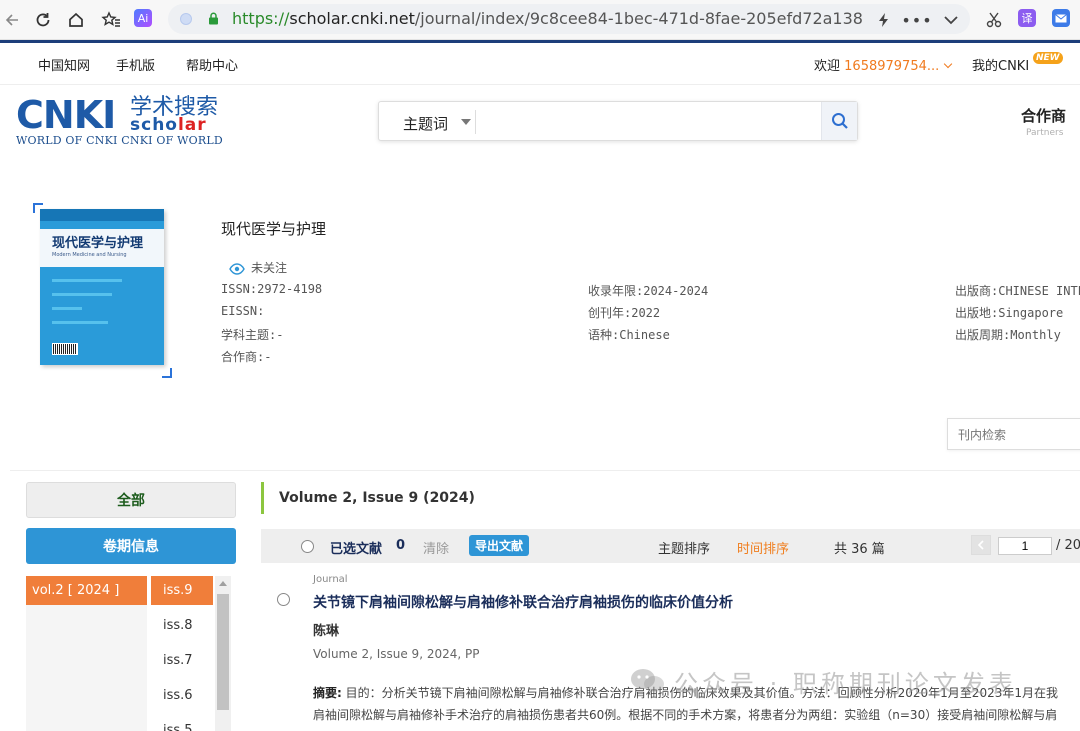 The height and width of the screenshot is (731, 1080). I want to click on scrollbar-thumb, so click(223, 652).